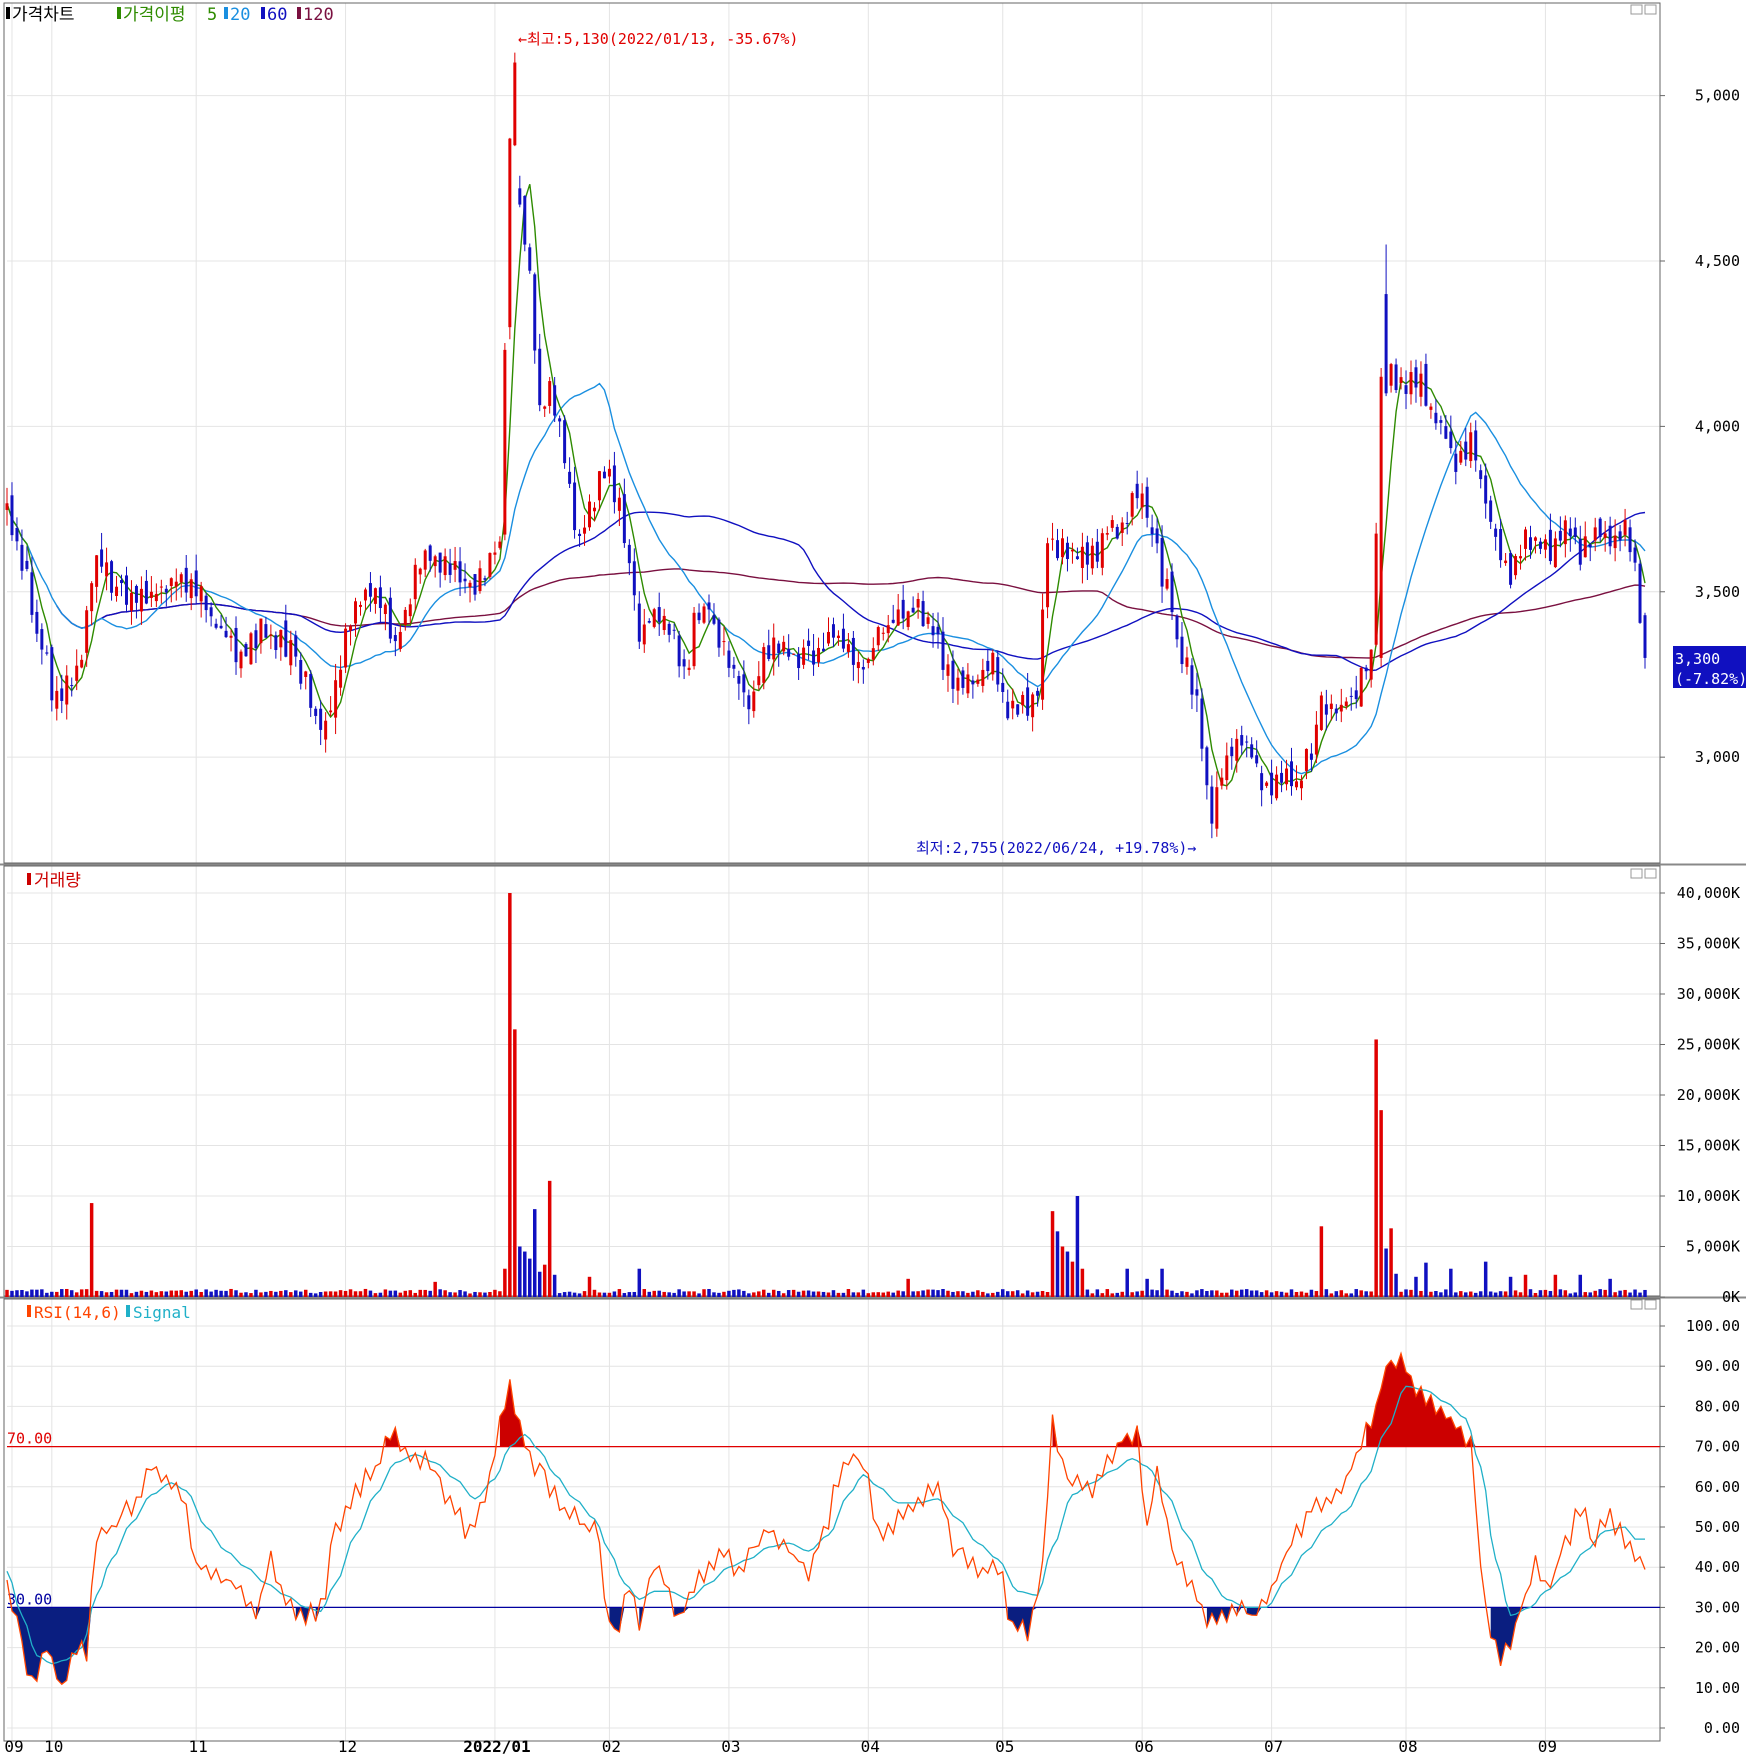 Image resolution: width=1746 pixels, height=1755 pixels. What do you see at coordinates (658, 39) in the screenshot?
I see `high-annotation: ←최고:5,130(2022/01/13, -35.67%)` at bounding box center [658, 39].